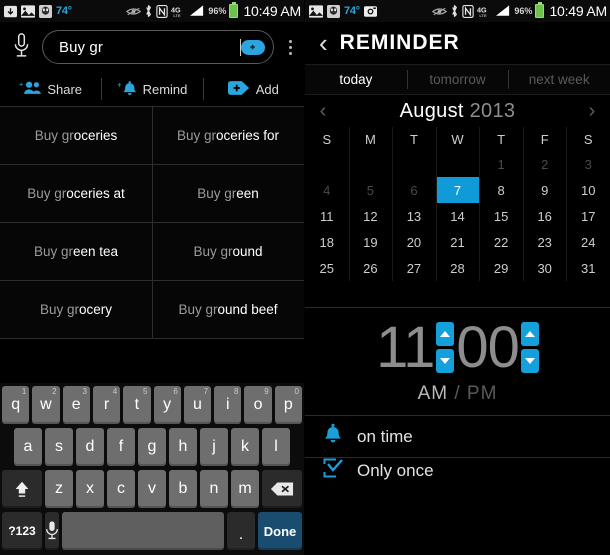 The height and width of the screenshot is (555, 610). What do you see at coordinates (152, 447) in the screenshot?
I see `key-g: g` at bounding box center [152, 447].